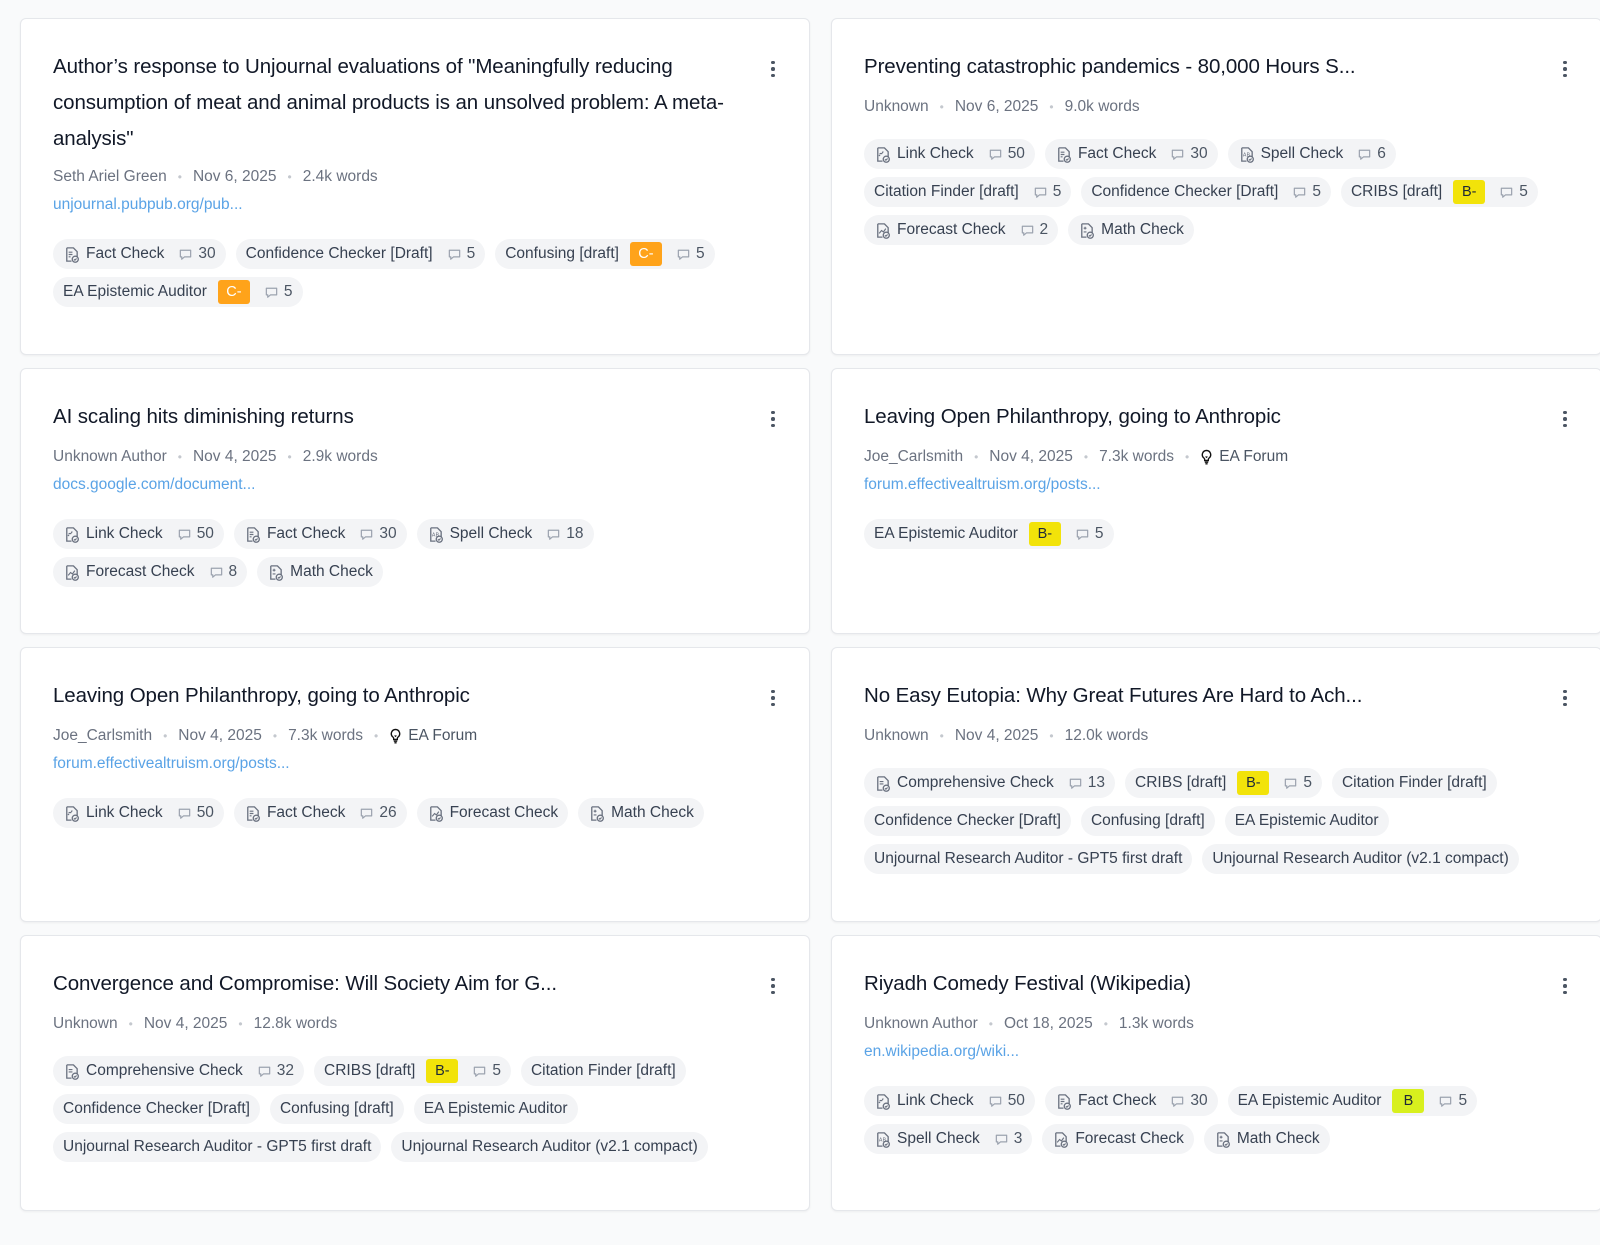 The image size is (1600, 1245). I want to click on evaluation-tag-fact-check: Fact Check 26, so click(320, 813).